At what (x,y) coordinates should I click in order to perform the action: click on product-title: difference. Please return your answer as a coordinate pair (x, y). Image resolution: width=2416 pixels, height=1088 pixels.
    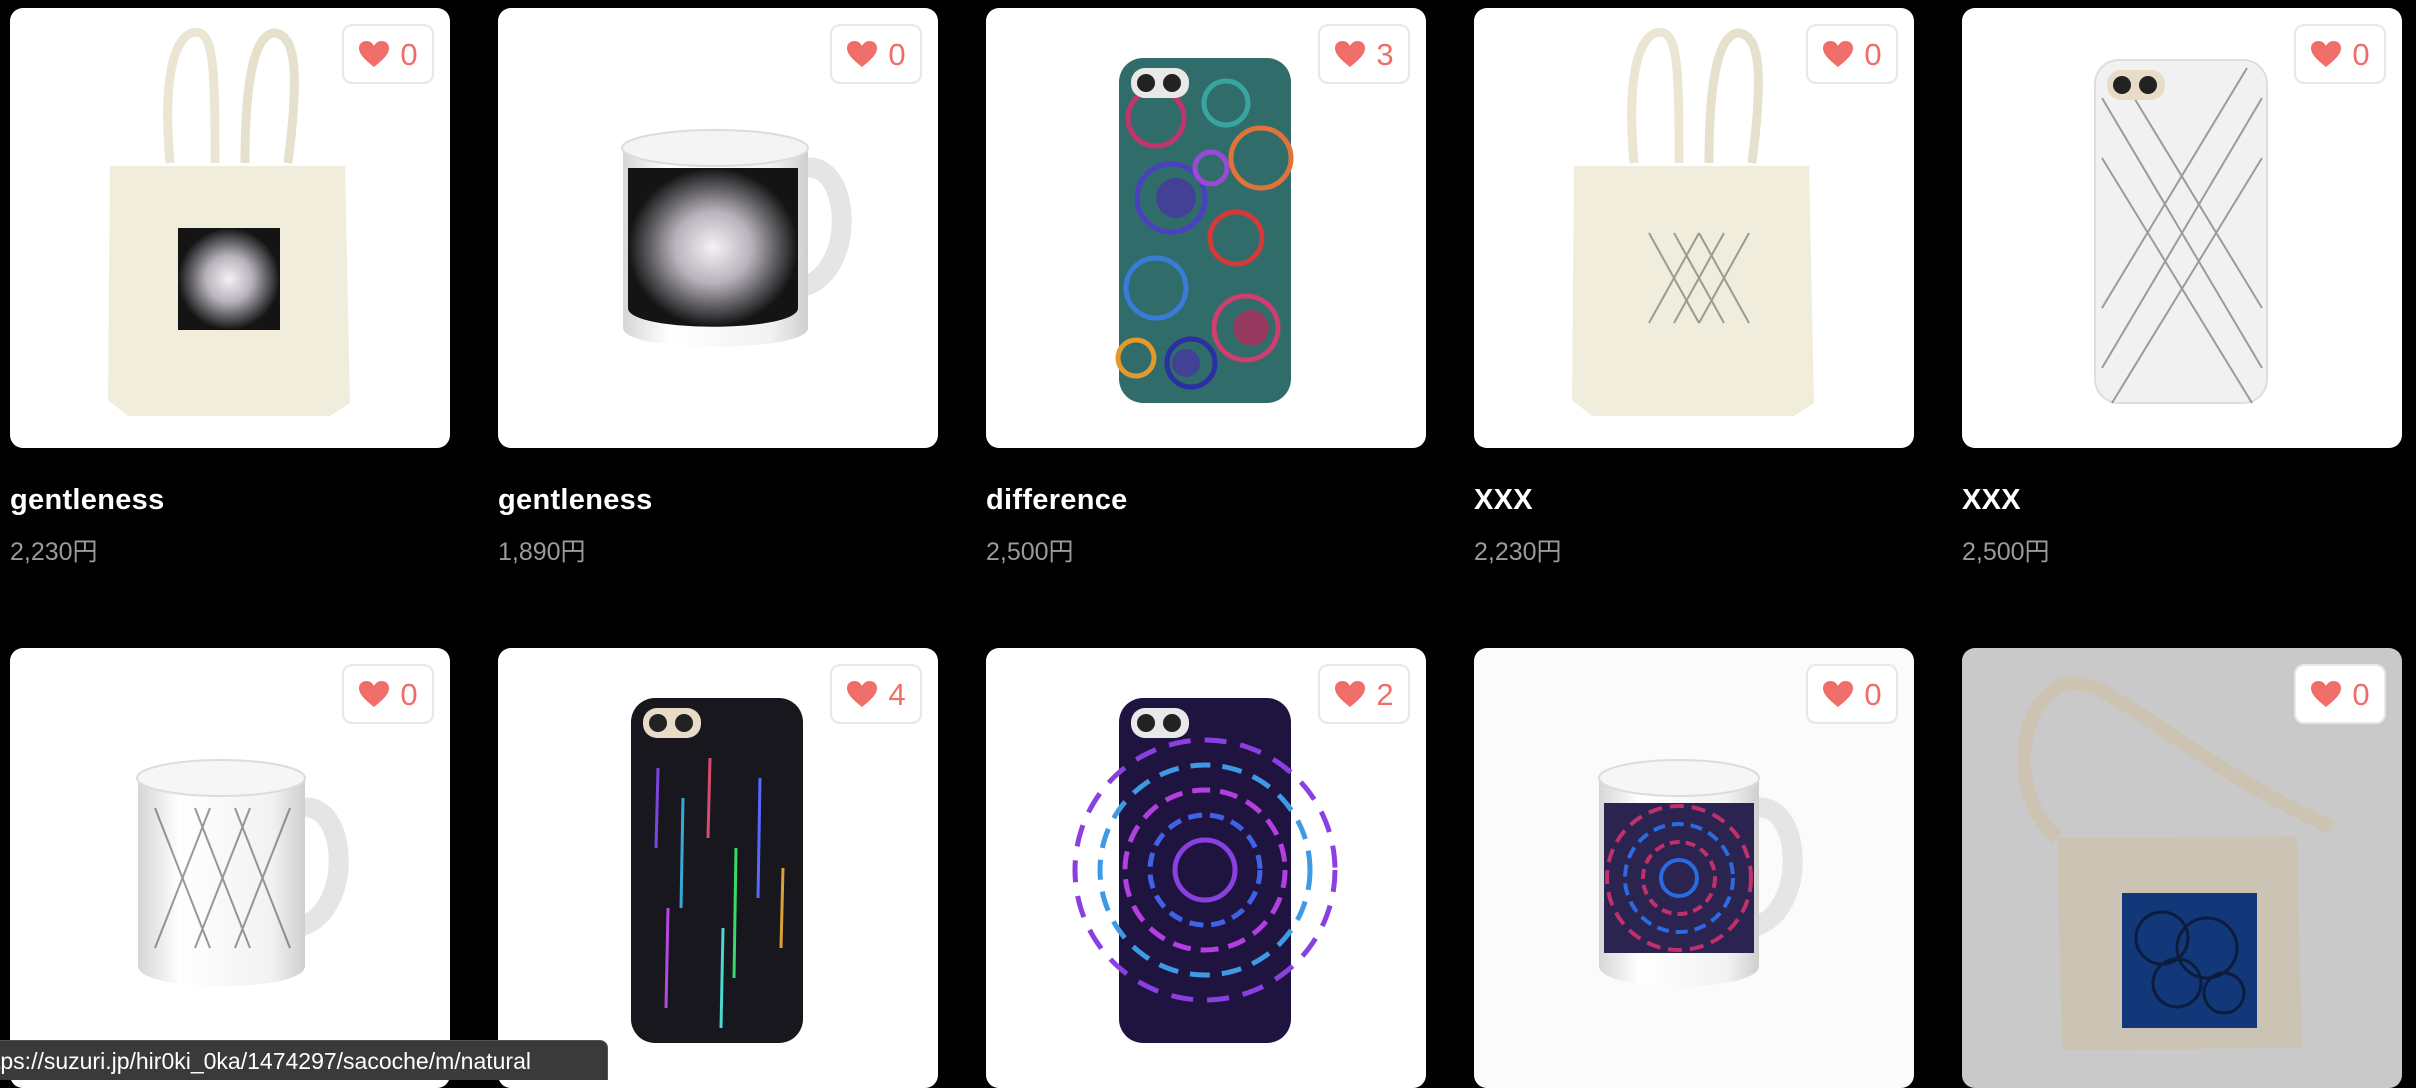
    Looking at the image, I should click on (1057, 500).